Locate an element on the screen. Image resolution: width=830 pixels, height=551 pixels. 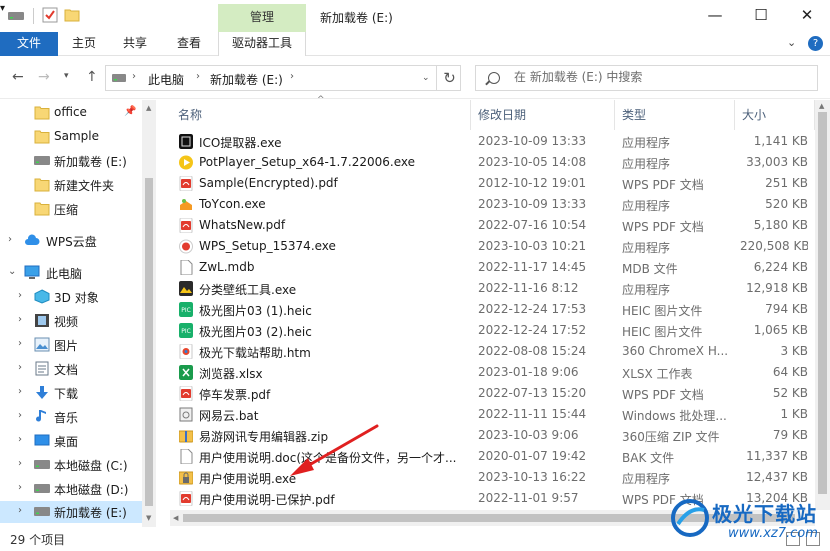
column-header-type: 类型 is located at coordinates (634, 114).